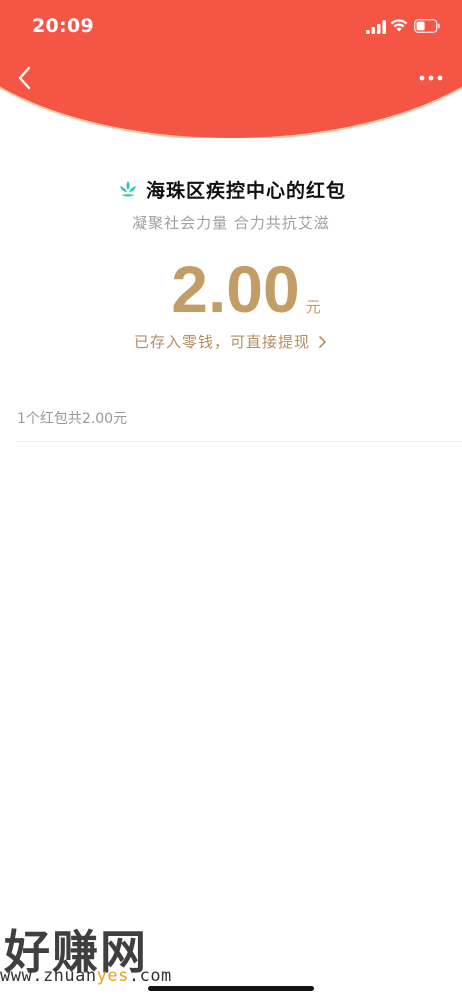 The height and width of the screenshot is (1000, 462). I want to click on watermark-url: www.zhuanyes.com, so click(86, 976).